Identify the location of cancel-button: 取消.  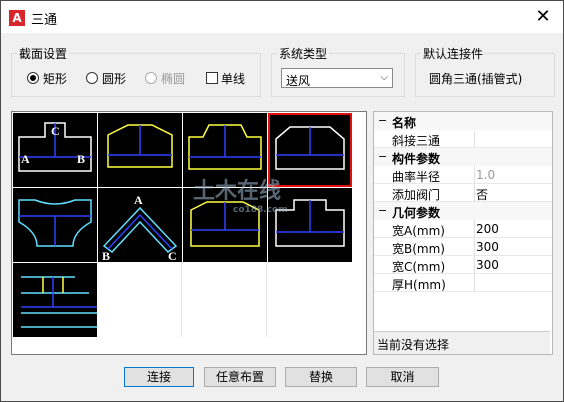
(402, 377).